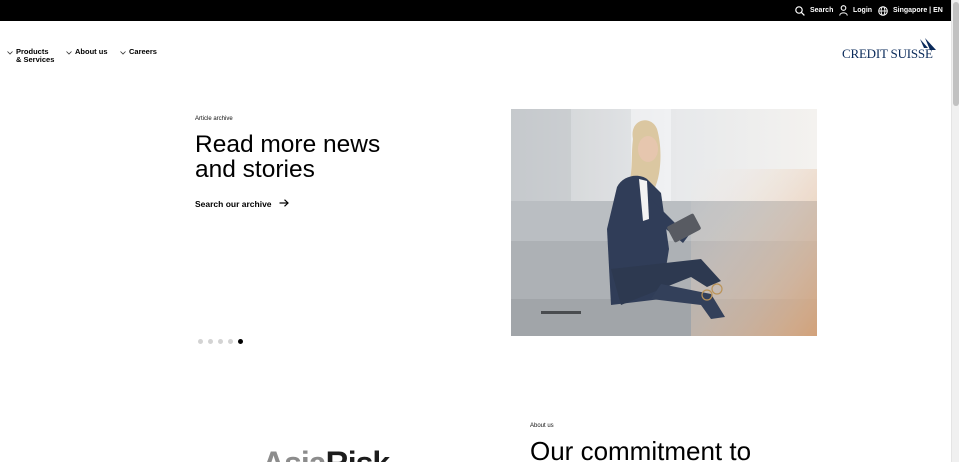 This screenshot has height=462, width=959. Describe the element at coordinates (288, 144) in the screenshot. I see `hero-title-line1: Read more news` at that location.